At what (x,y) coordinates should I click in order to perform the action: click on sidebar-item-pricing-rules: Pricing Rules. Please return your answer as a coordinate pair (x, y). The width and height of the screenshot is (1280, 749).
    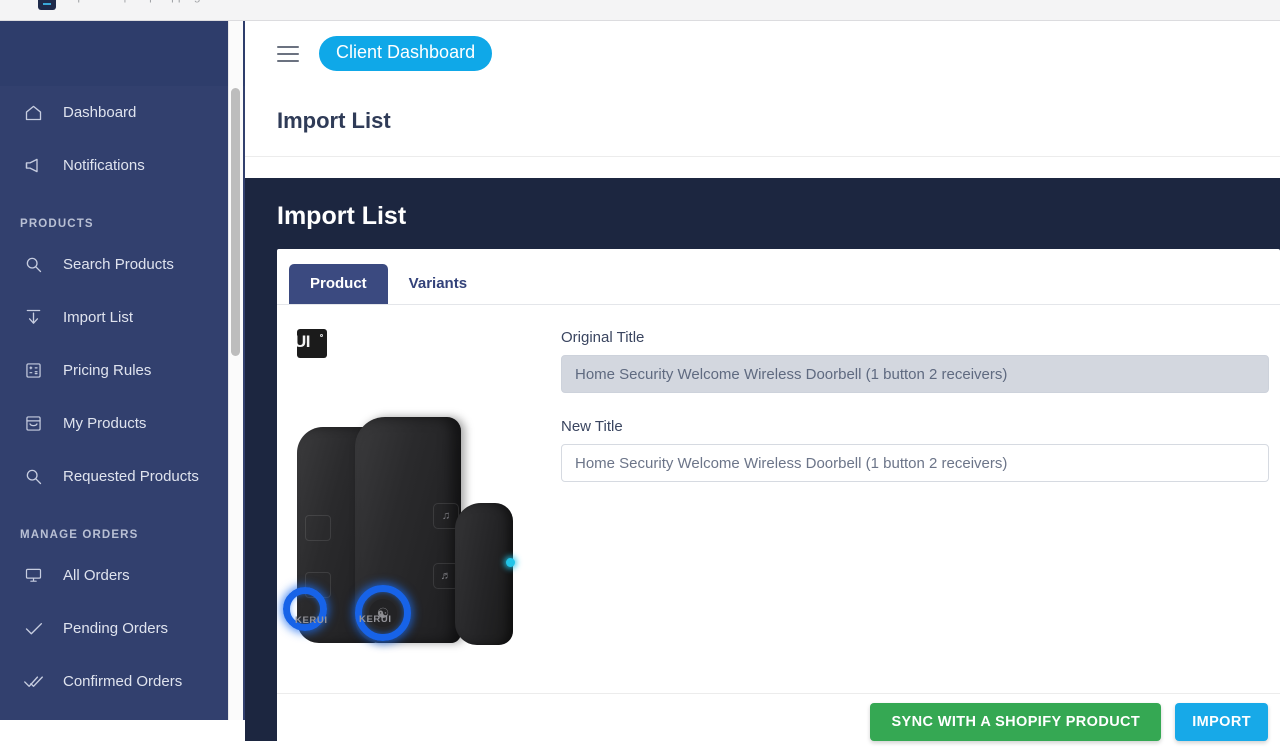
    Looking at the image, I should click on (122, 370).